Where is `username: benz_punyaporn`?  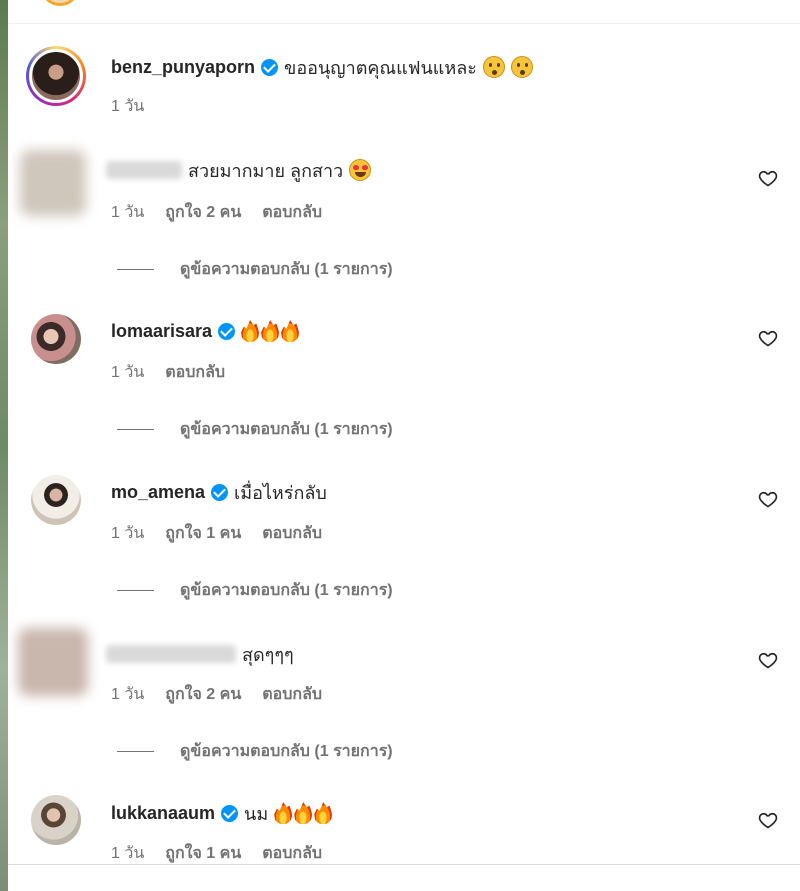 username: benz_punyaporn is located at coordinates (183, 67).